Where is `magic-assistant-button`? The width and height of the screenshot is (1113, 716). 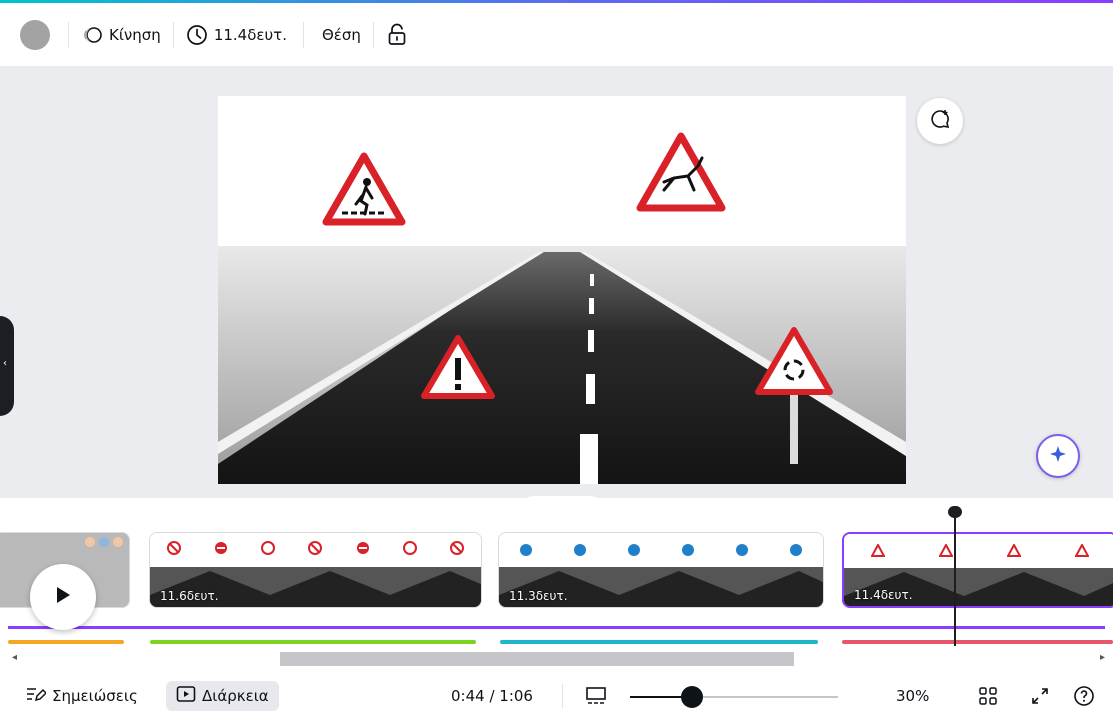 magic-assistant-button is located at coordinates (1058, 456).